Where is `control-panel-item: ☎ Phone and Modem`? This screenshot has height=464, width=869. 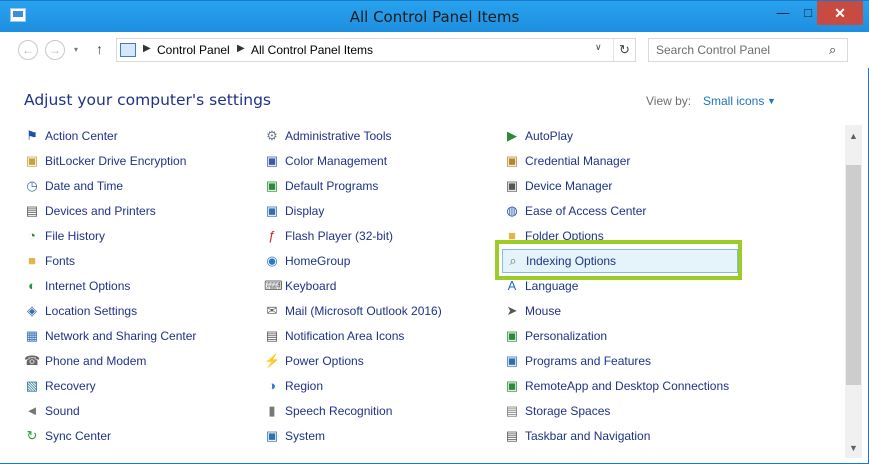
control-panel-item: ☎ Phone and Modem is located at coordinates (139, 361).